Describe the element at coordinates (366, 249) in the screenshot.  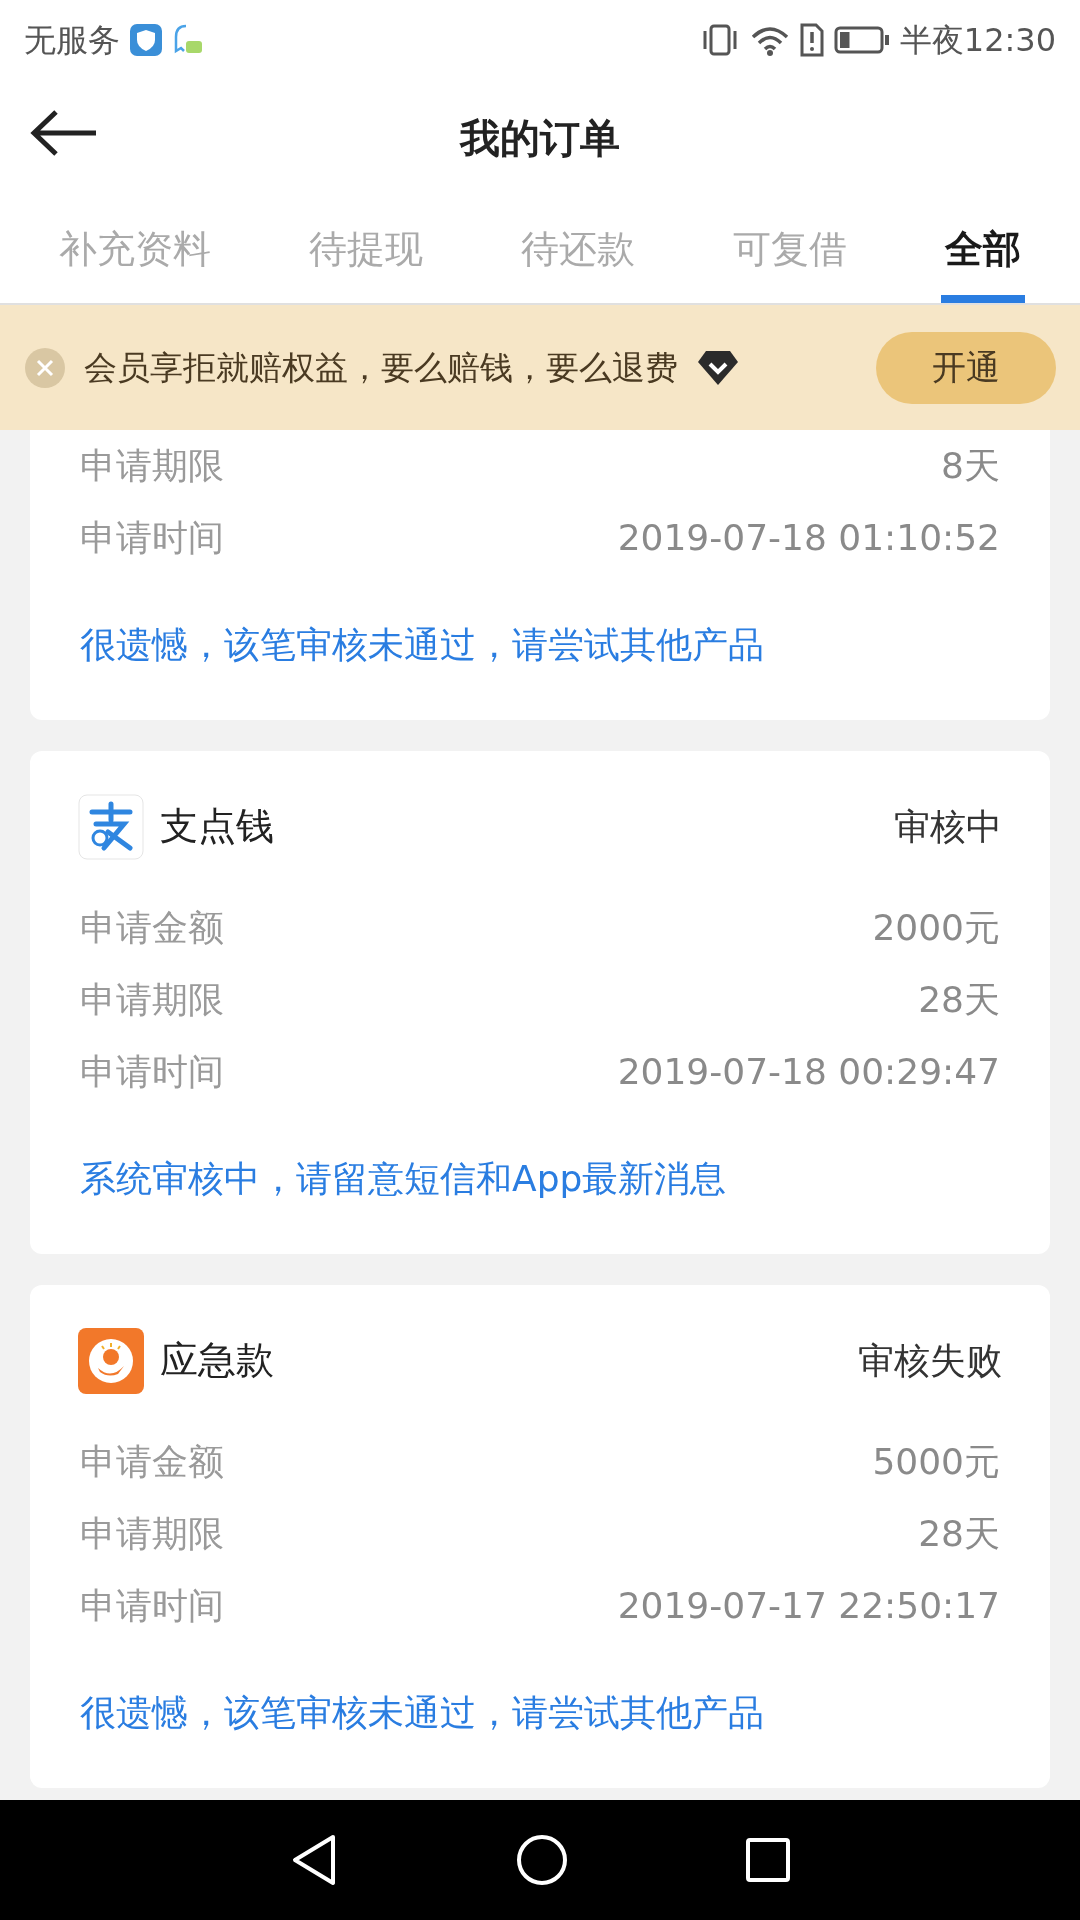
I see `tab: 待提现` at that location.